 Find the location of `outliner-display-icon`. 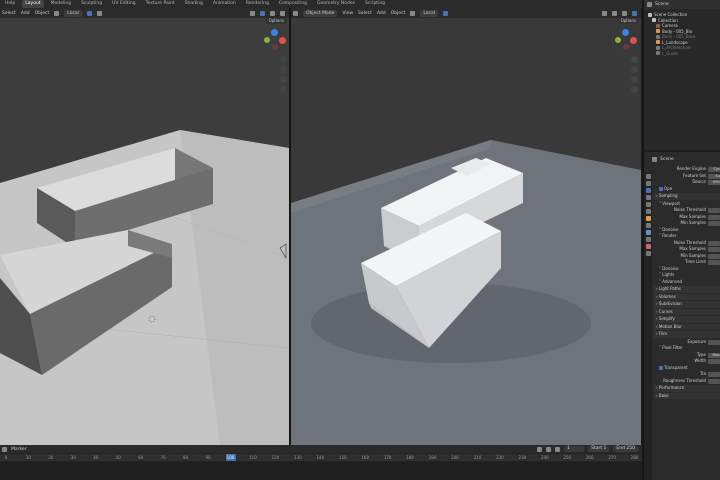

outliner-display-icon is located at coordinates (649, 4).